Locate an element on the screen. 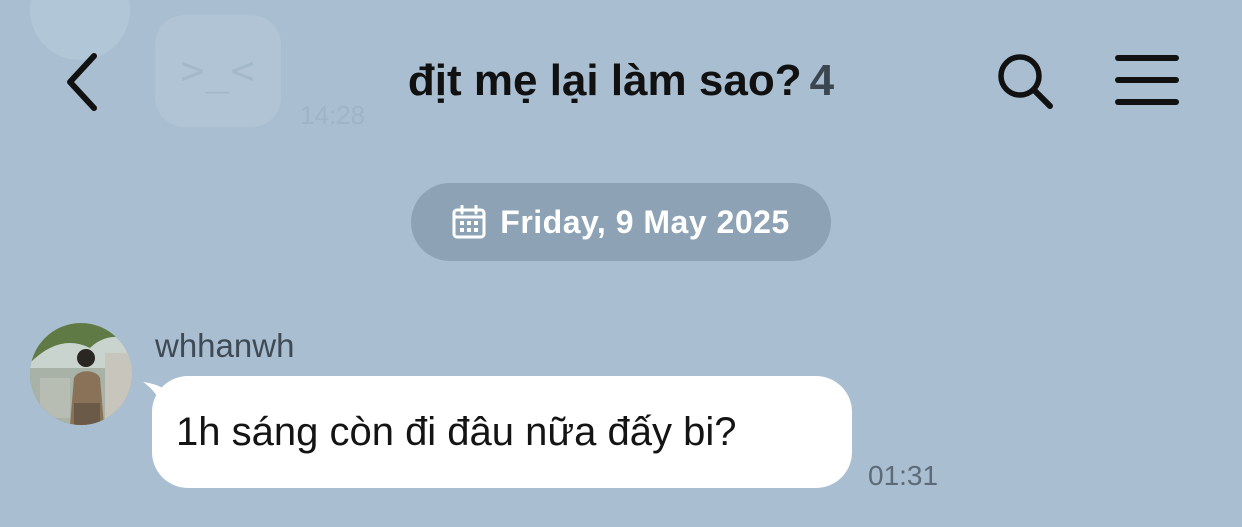 The width and height of the screenshot is (1242, 527). message-time: 01:31 is located at coordinates (903, 475).